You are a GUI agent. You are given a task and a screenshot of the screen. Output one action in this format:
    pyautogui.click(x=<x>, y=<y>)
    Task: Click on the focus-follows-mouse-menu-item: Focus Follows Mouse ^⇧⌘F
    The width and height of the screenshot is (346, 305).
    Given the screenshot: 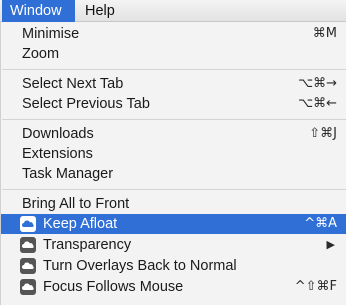 What is the action you would take?
    pyautogui.click(x=173, y=287)
    